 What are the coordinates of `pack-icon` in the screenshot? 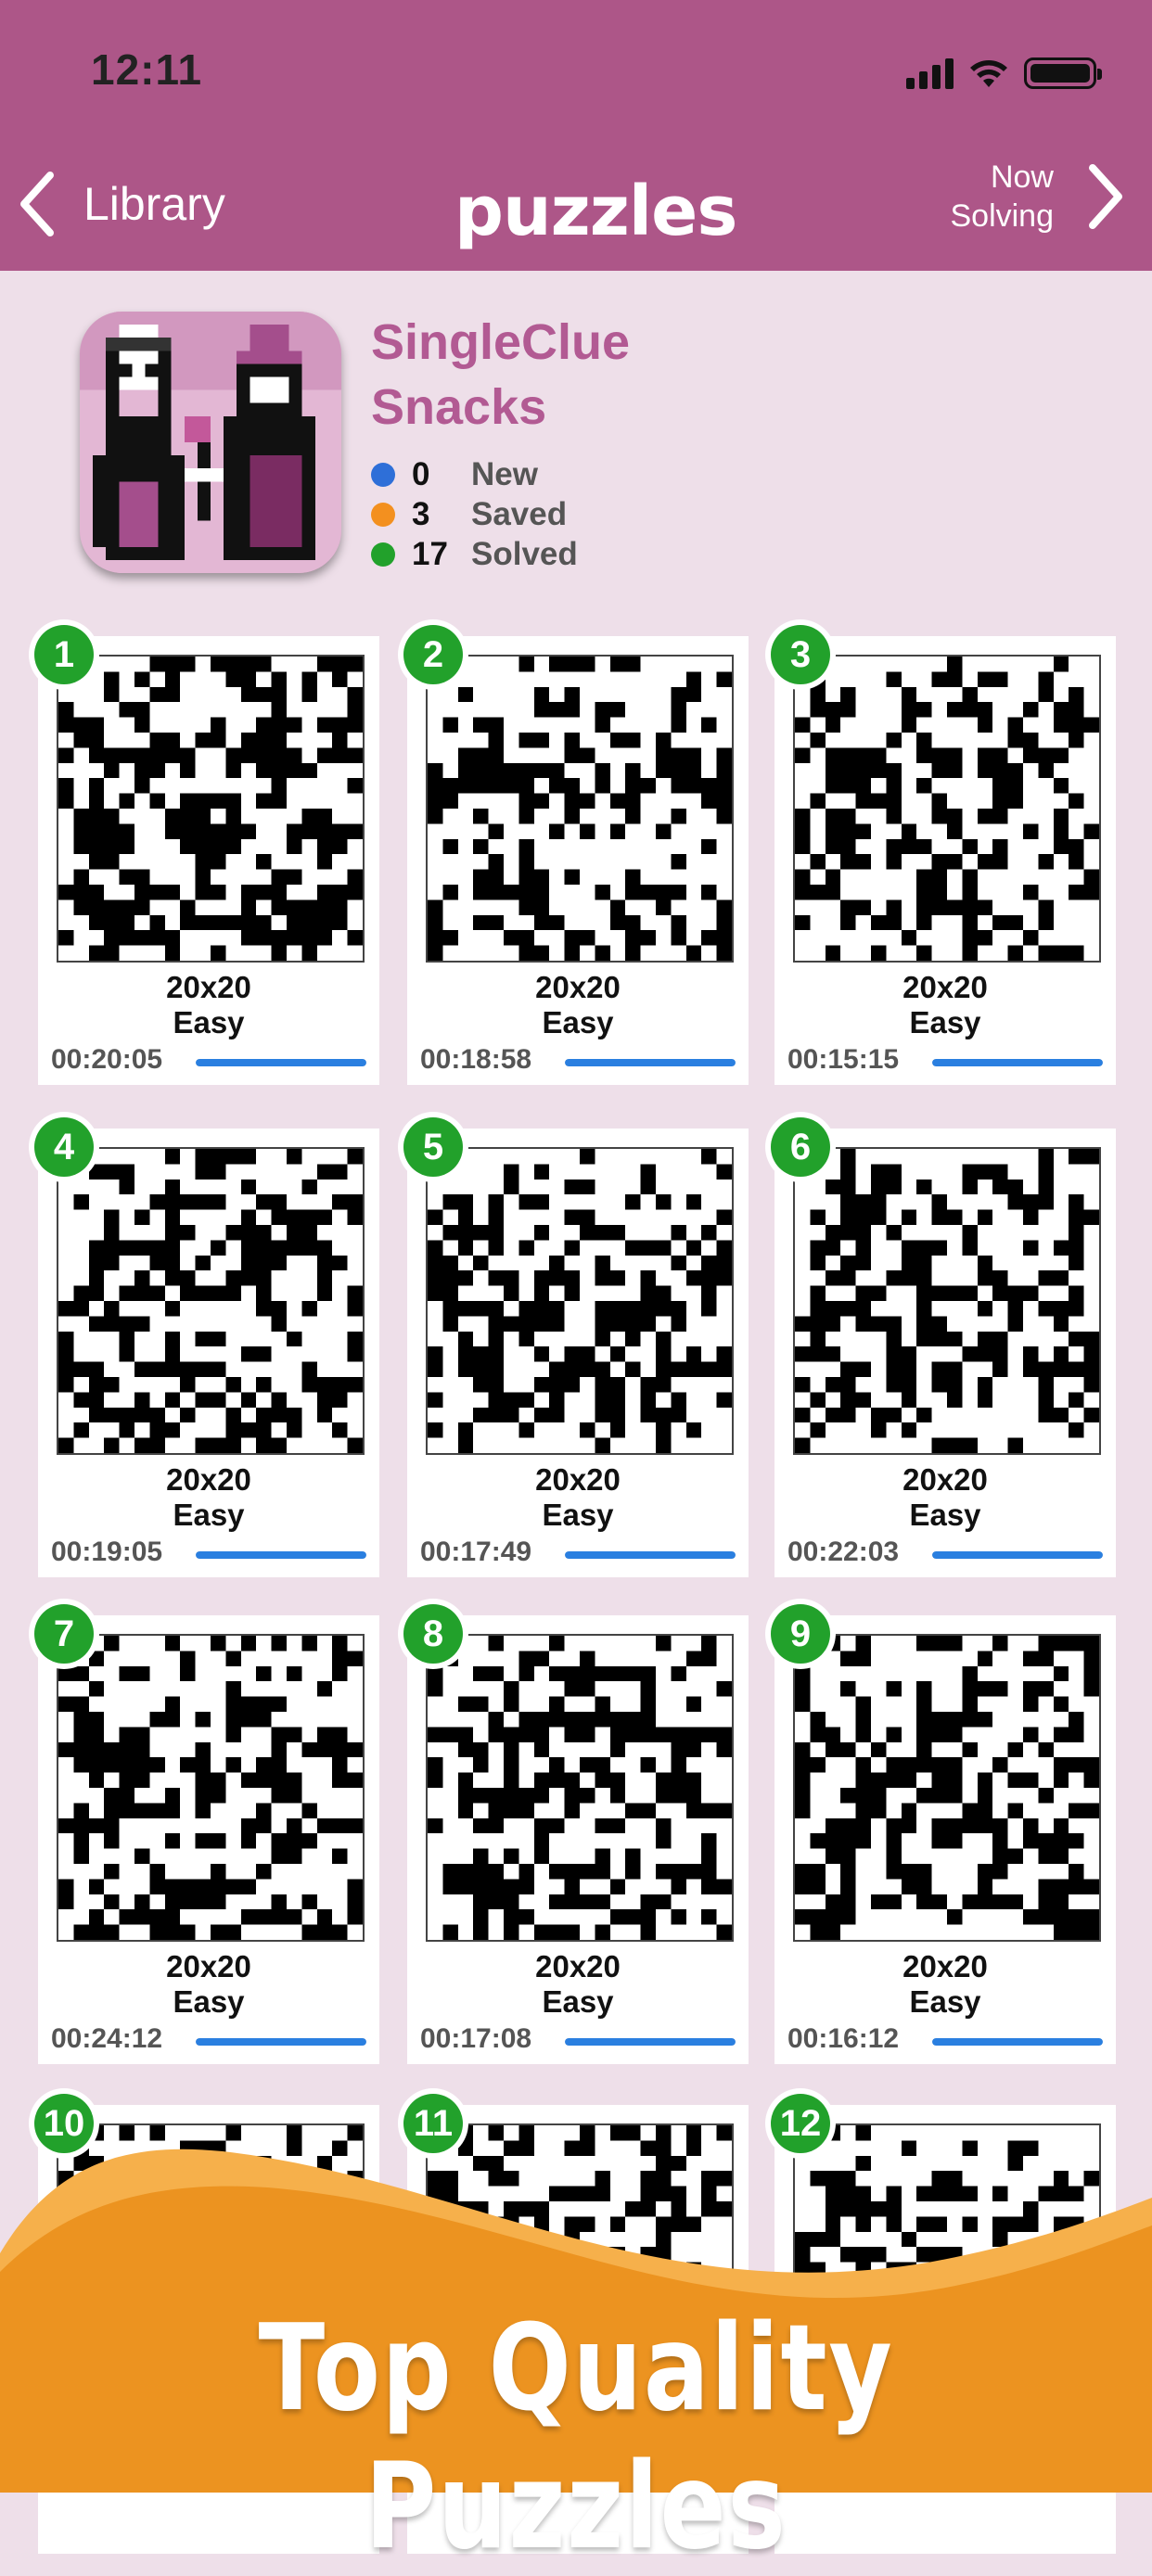 It's located at (210, 442).